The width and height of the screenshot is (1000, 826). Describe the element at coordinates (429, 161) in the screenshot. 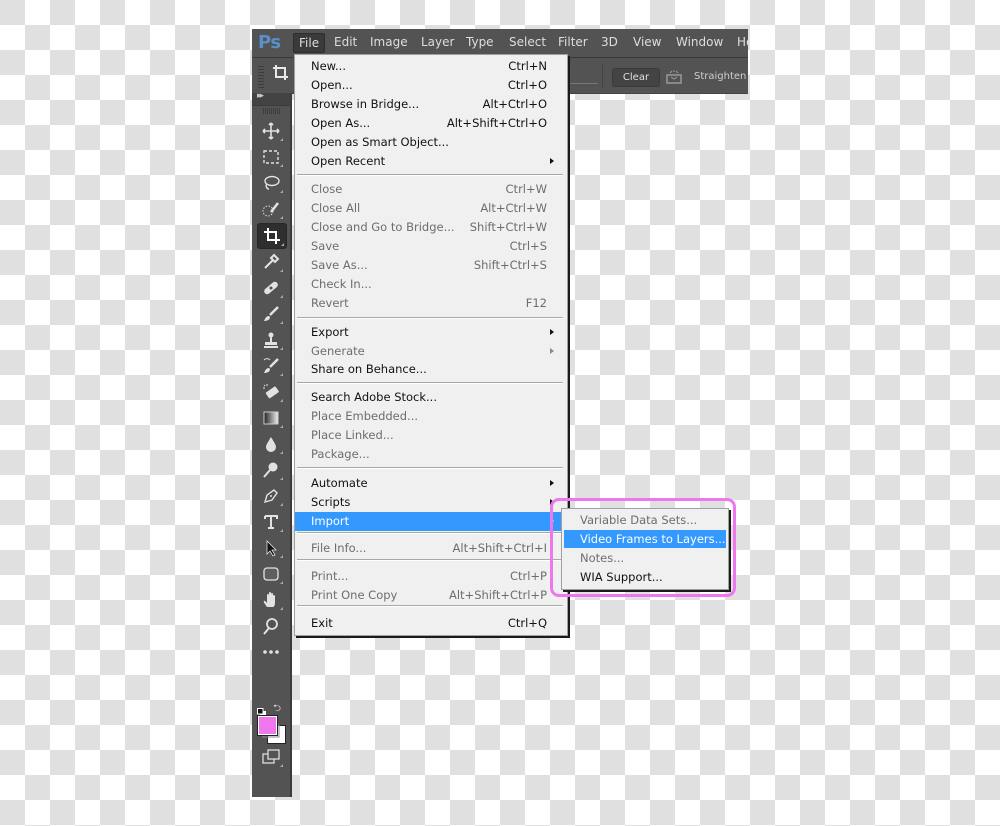

I see `file-menu-item-open-recent: Open Recent` at that location.